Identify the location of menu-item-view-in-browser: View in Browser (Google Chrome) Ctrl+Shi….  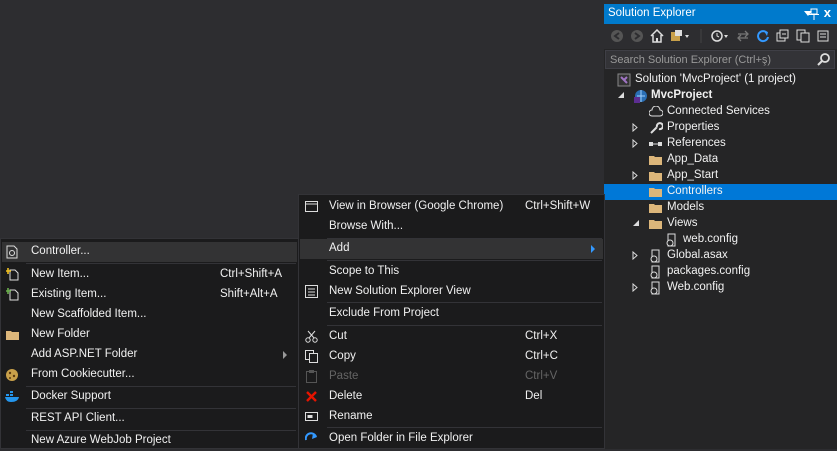
(451, 207).